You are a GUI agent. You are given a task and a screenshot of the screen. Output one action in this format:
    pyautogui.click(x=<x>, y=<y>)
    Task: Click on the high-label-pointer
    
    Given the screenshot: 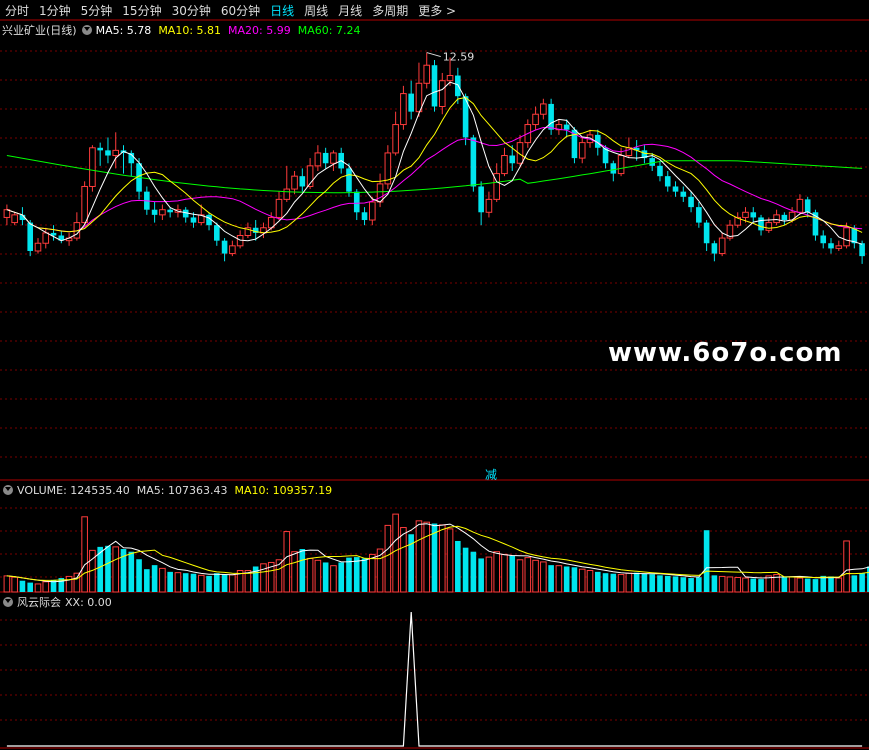 What is the action you would take?
    pyautogui.click(x=433, y=55)
    